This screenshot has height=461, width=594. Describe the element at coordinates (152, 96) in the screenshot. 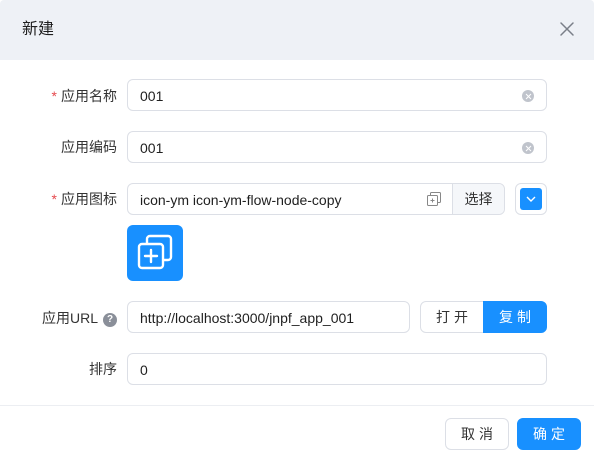

I see `app-name-value: 001` at that location.